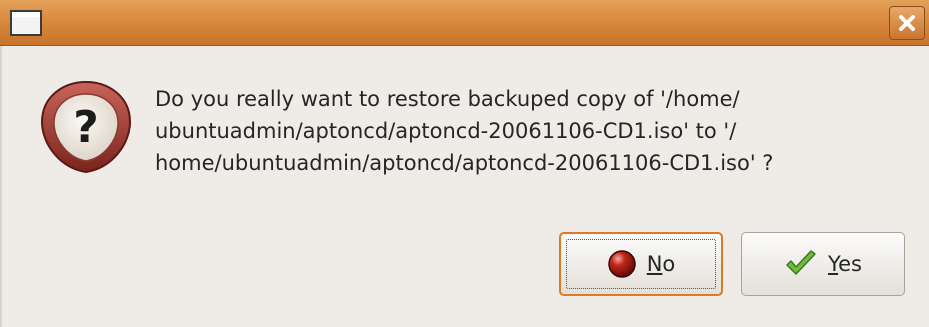  What do you see at coordinates (801, 262) in the screenshot?
I see `check-icon` at bounding box center [801, 262].